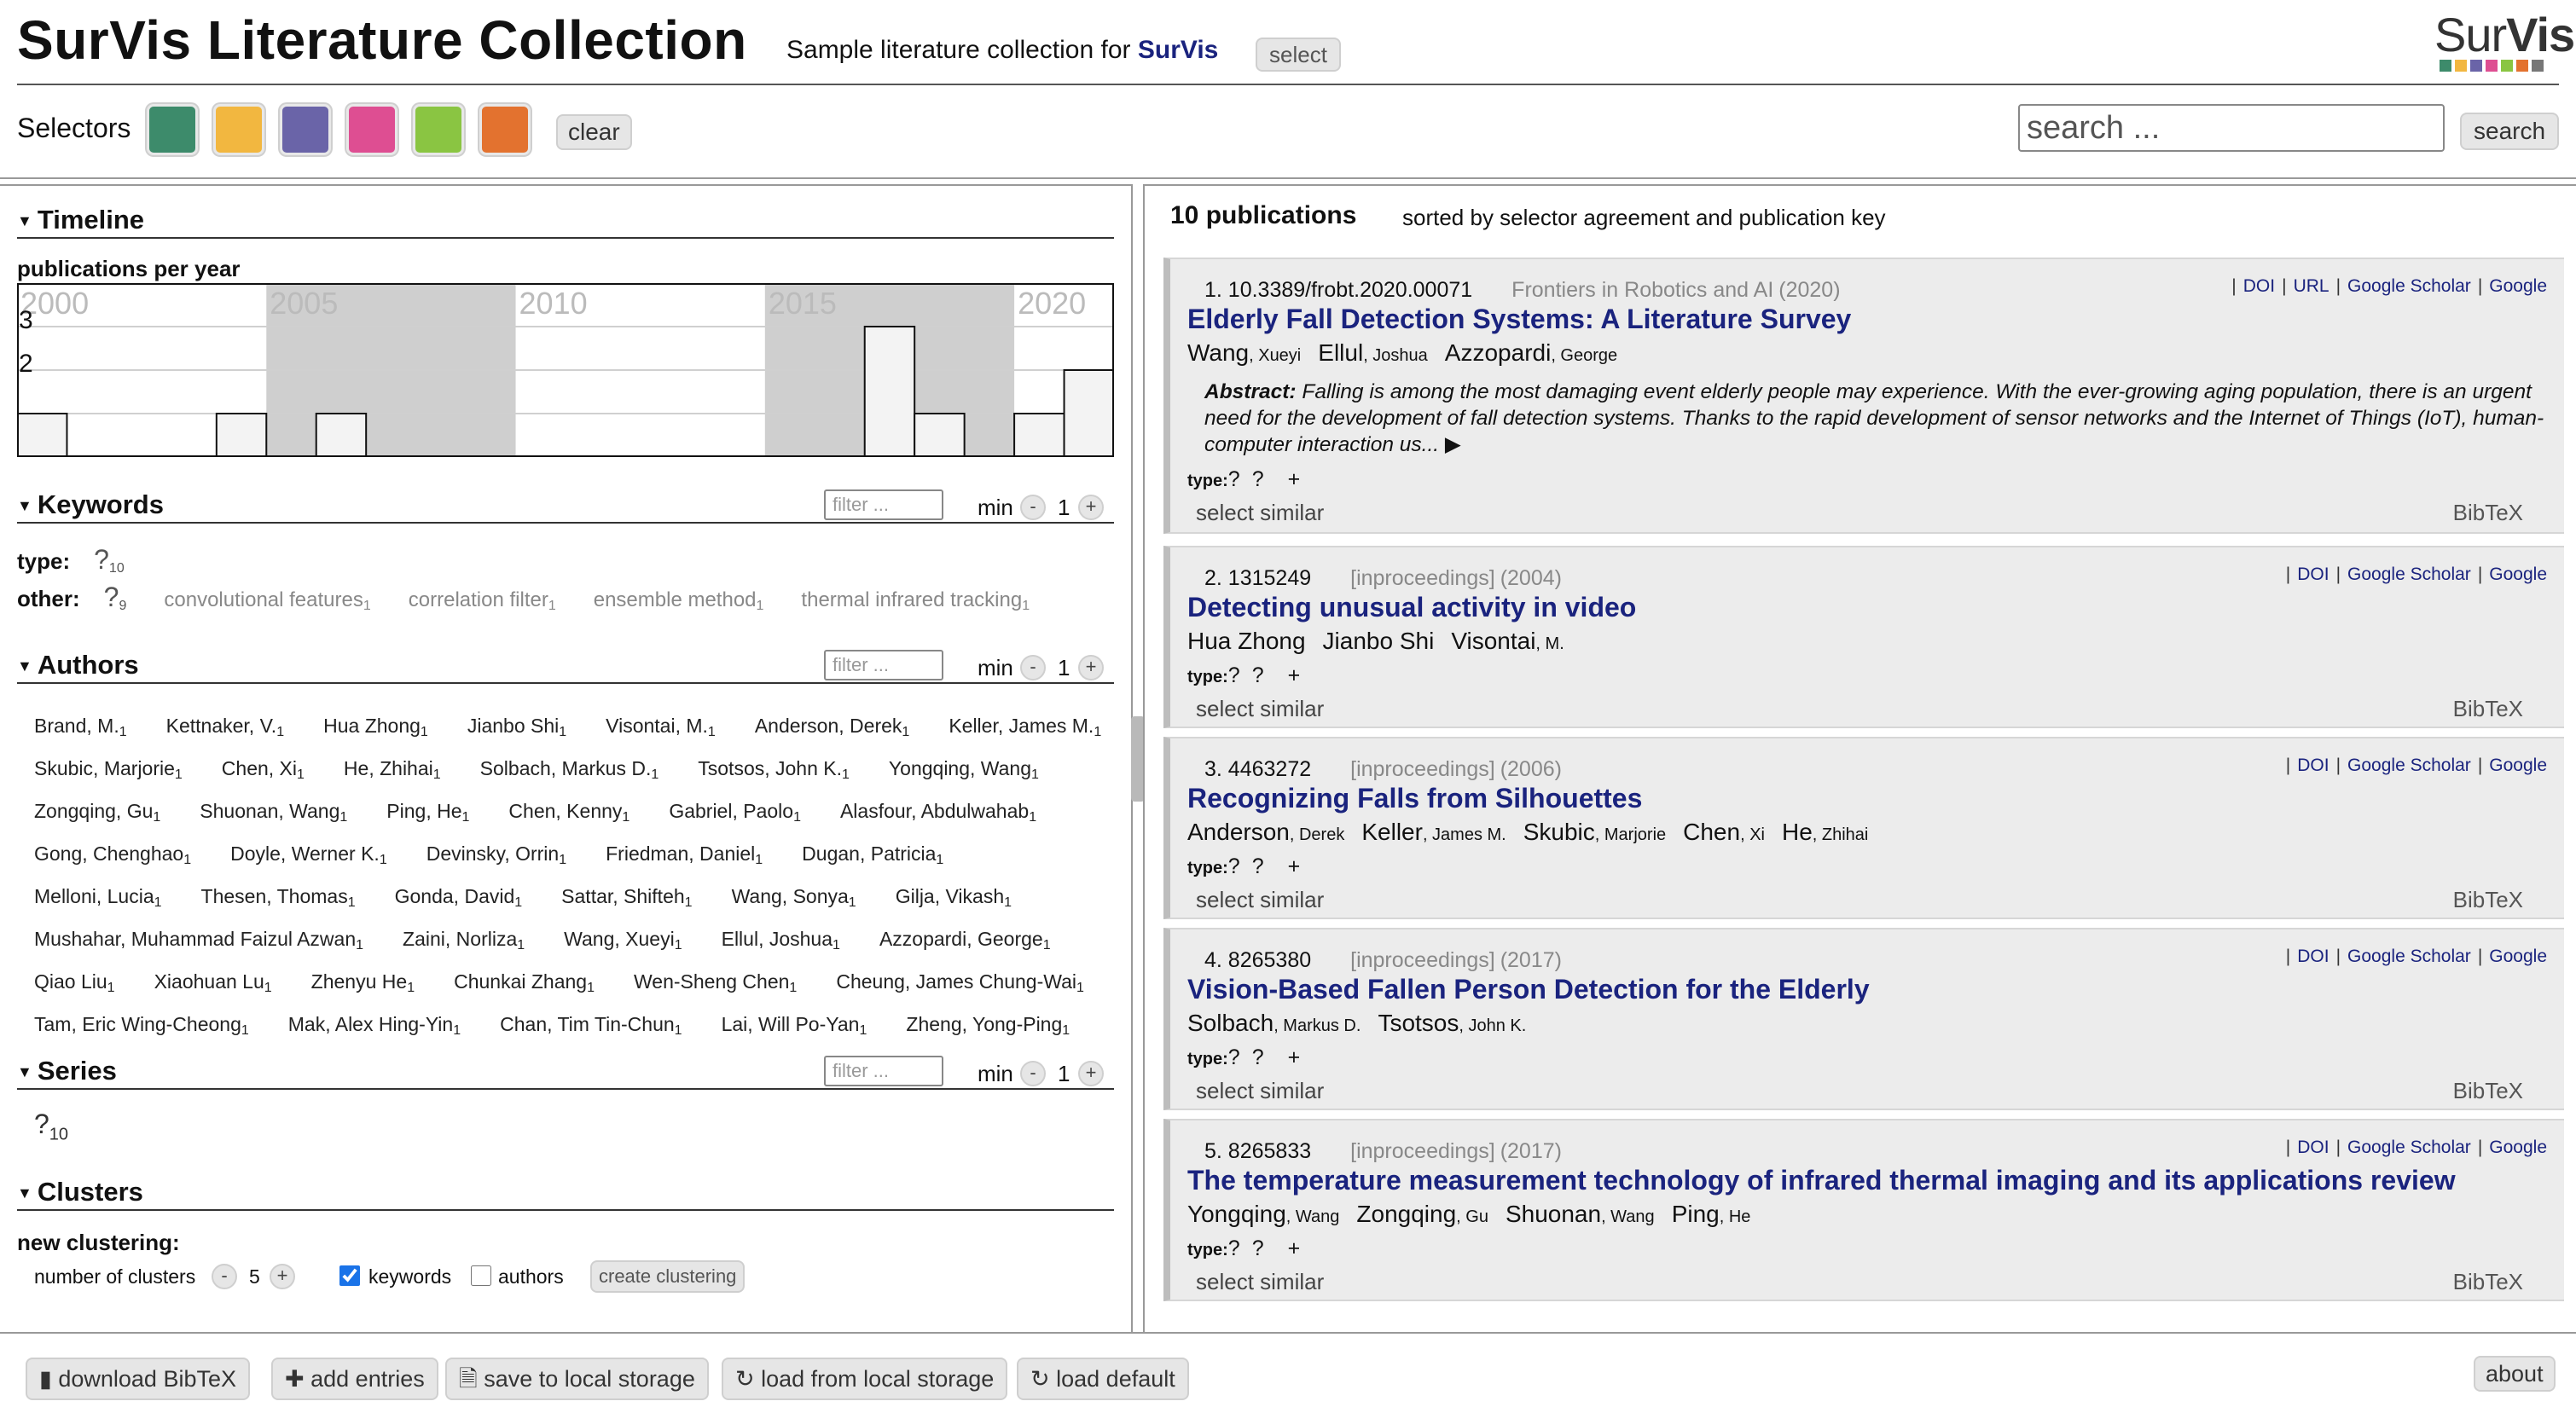  I want to click on author-tag: Qiao Liu1, so click(74, 985).